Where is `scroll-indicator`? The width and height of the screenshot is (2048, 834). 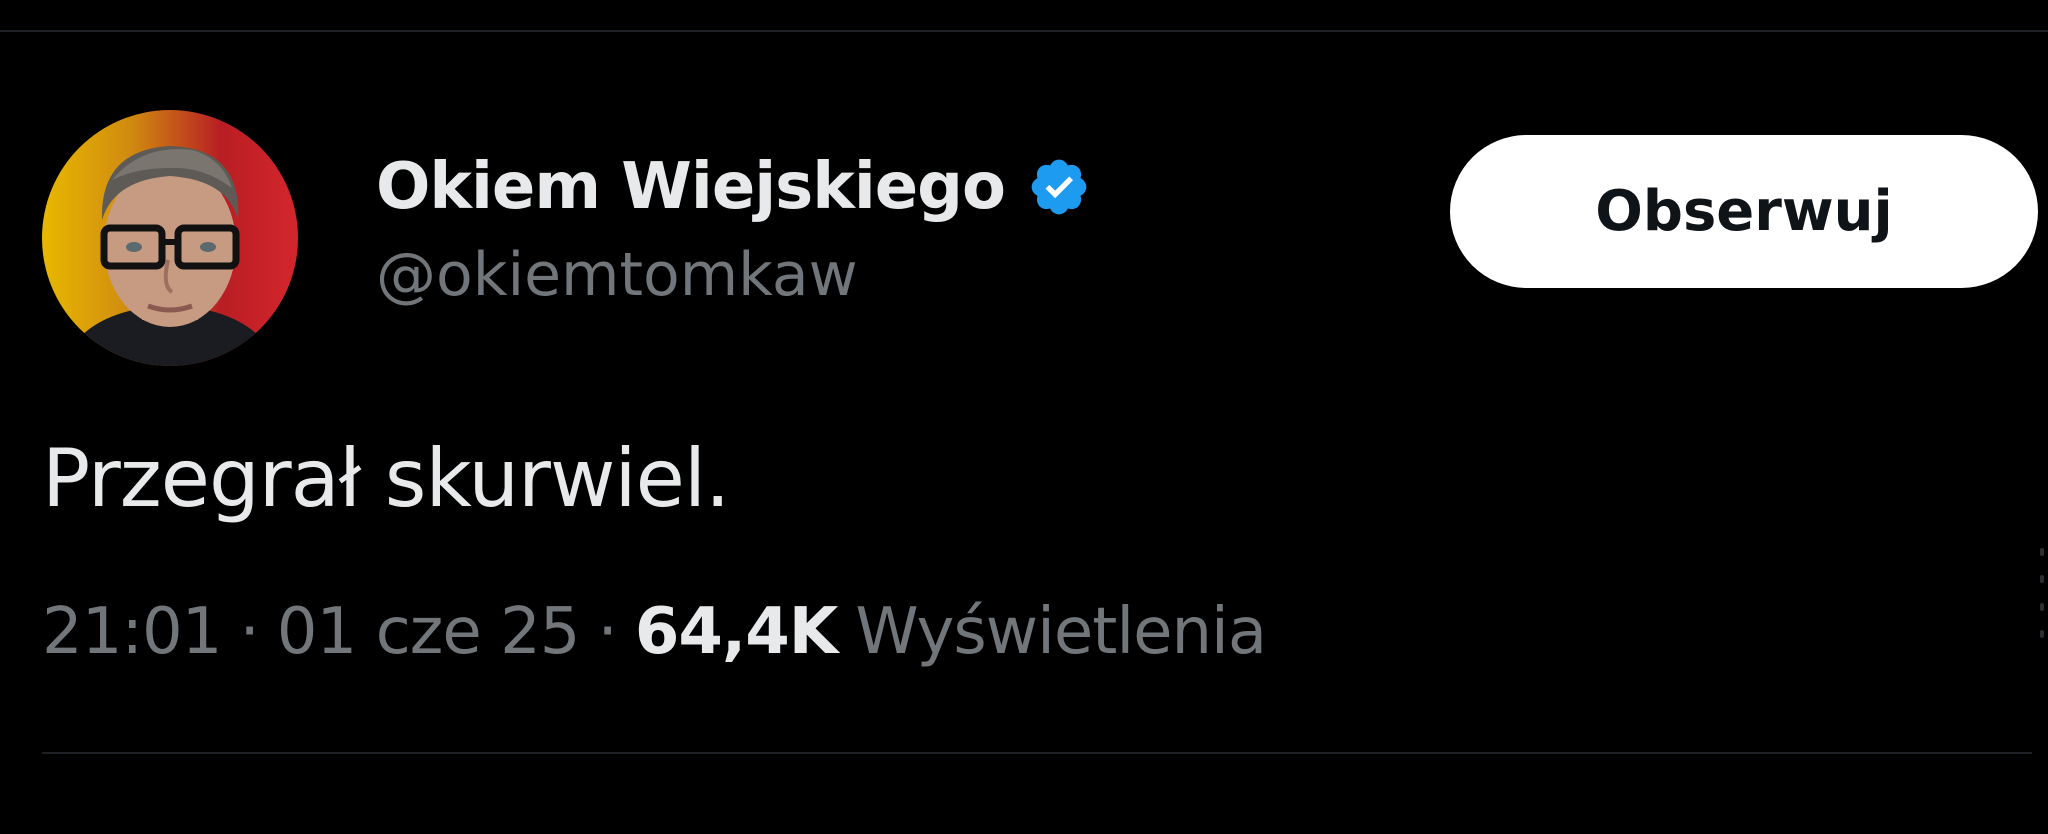
scroll-indicator is located at coordinates (2042, 593).